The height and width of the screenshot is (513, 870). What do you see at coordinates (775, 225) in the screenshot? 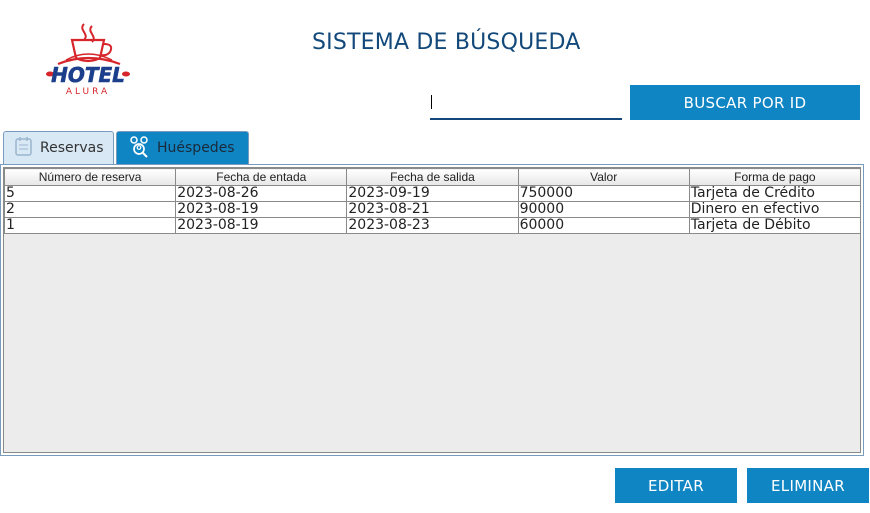
I see `table-cell: Tarjeta de Débito` at bounding box center [775, 225].